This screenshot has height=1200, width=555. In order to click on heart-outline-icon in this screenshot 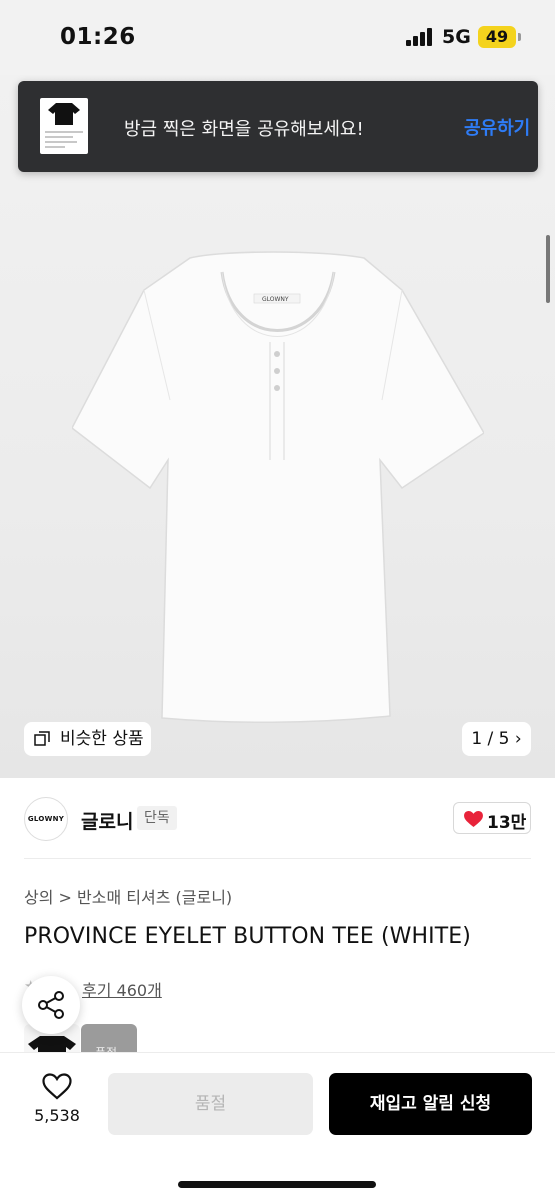, I will do `click(57, 1086)`.